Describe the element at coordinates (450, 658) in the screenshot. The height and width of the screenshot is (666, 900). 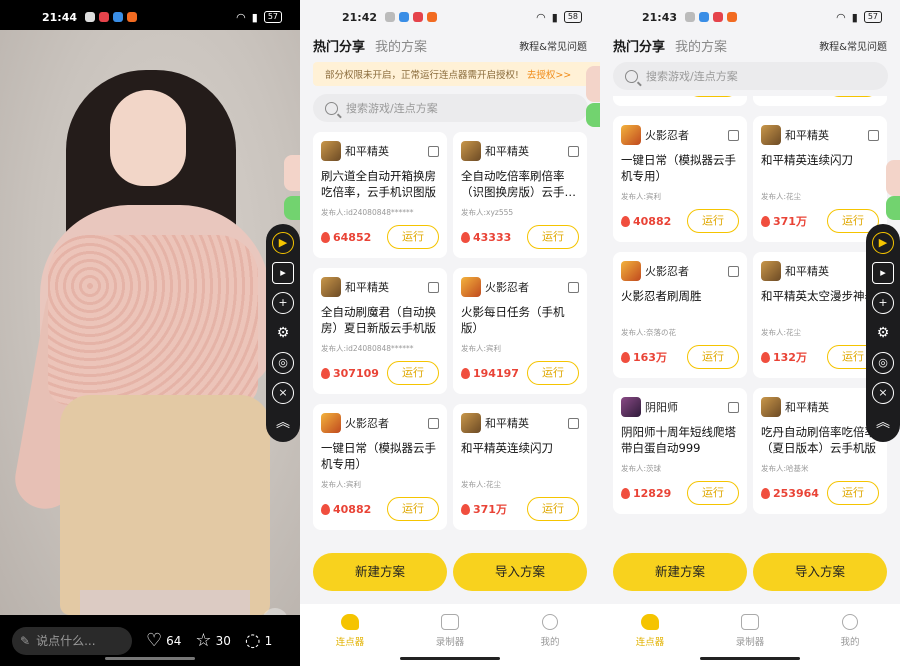
I see `home-indicator` at that location.